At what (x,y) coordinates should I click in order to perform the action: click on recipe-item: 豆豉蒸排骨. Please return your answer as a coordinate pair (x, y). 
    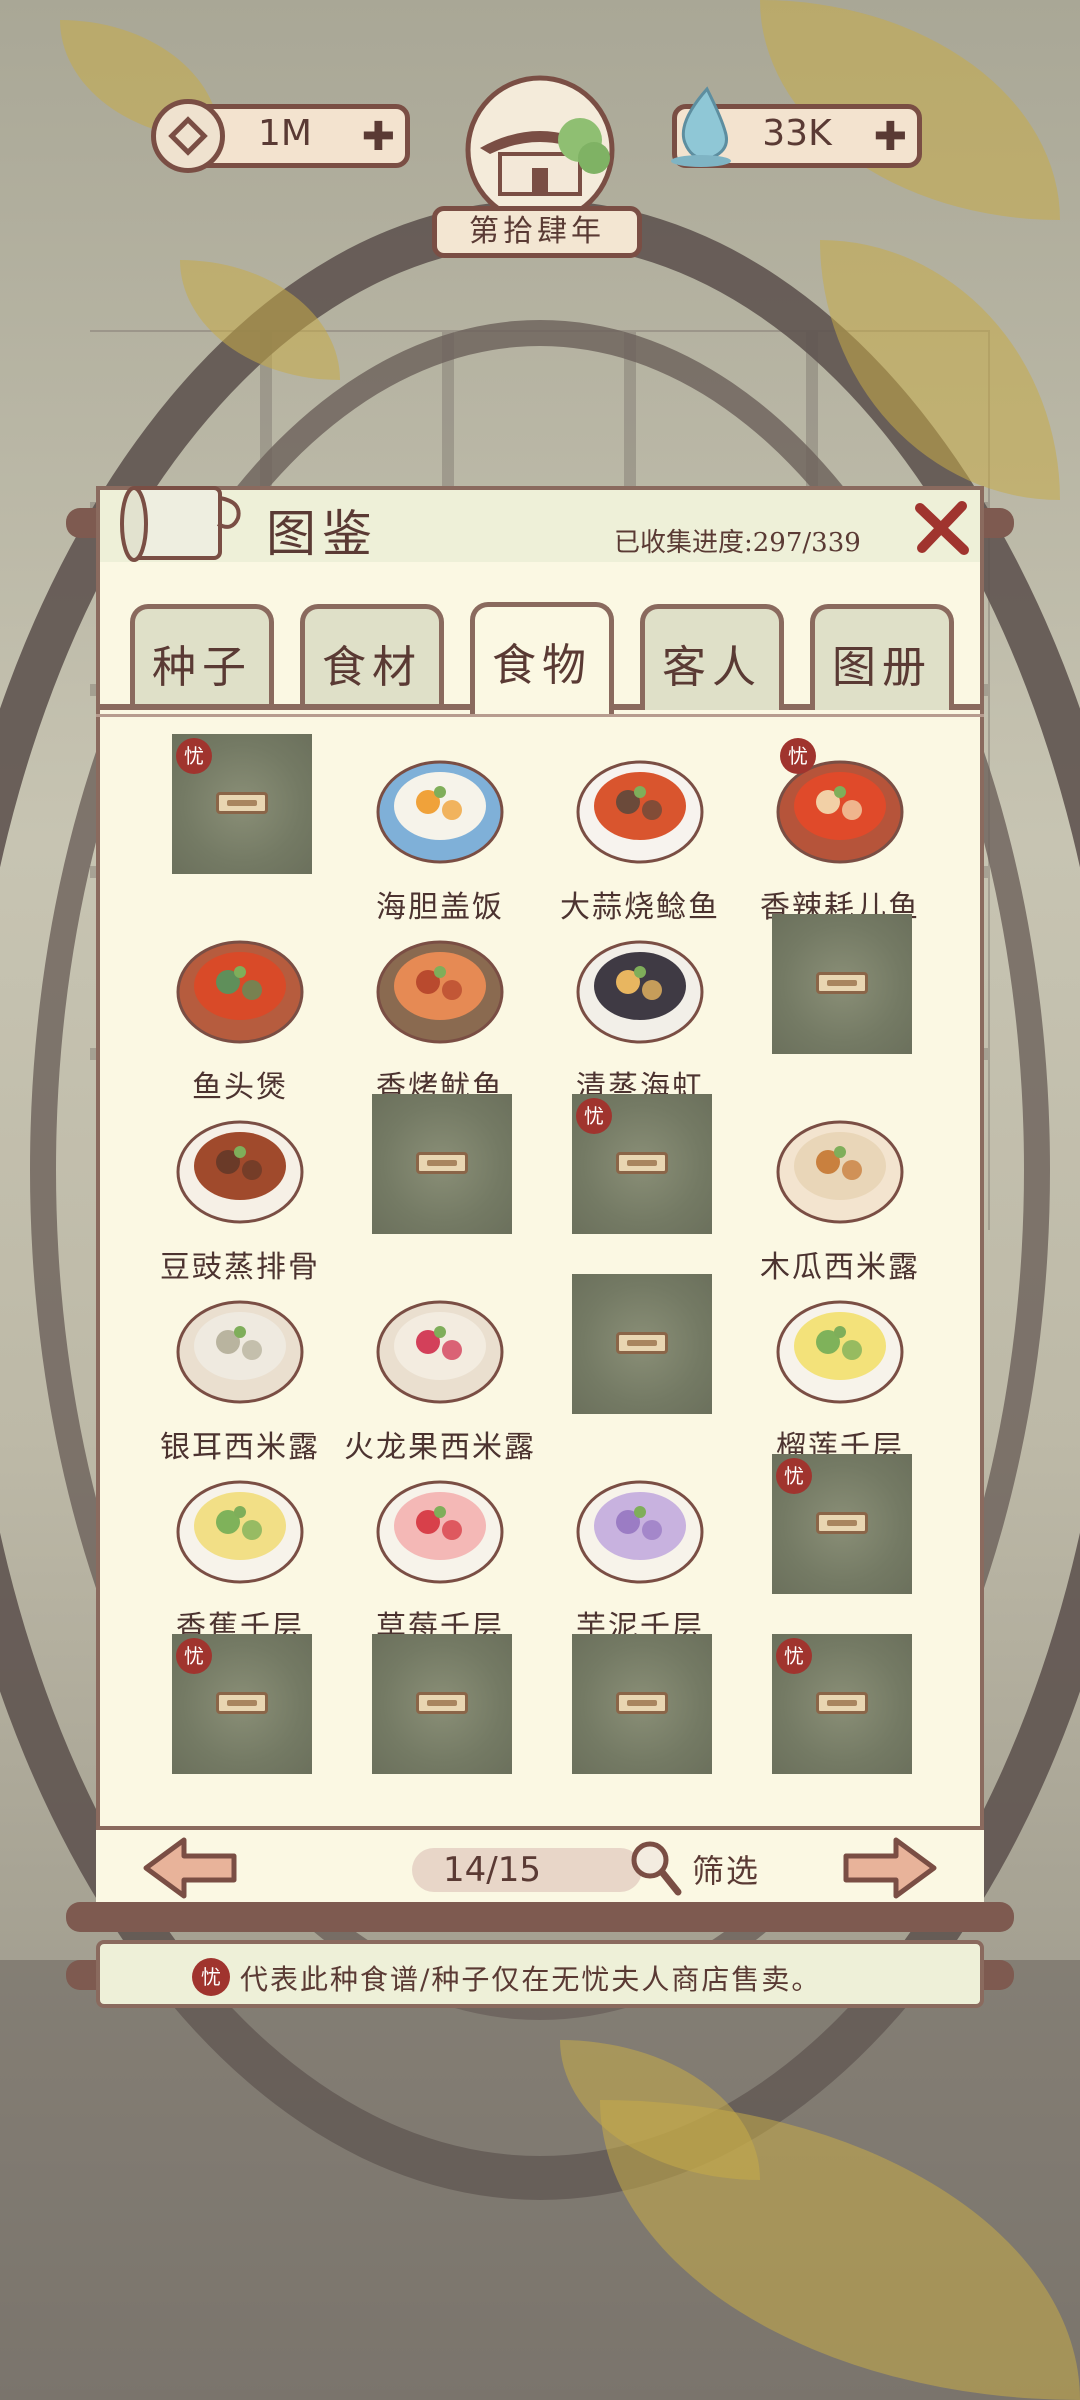
    Looking at the image, I should click on (240, 1189).